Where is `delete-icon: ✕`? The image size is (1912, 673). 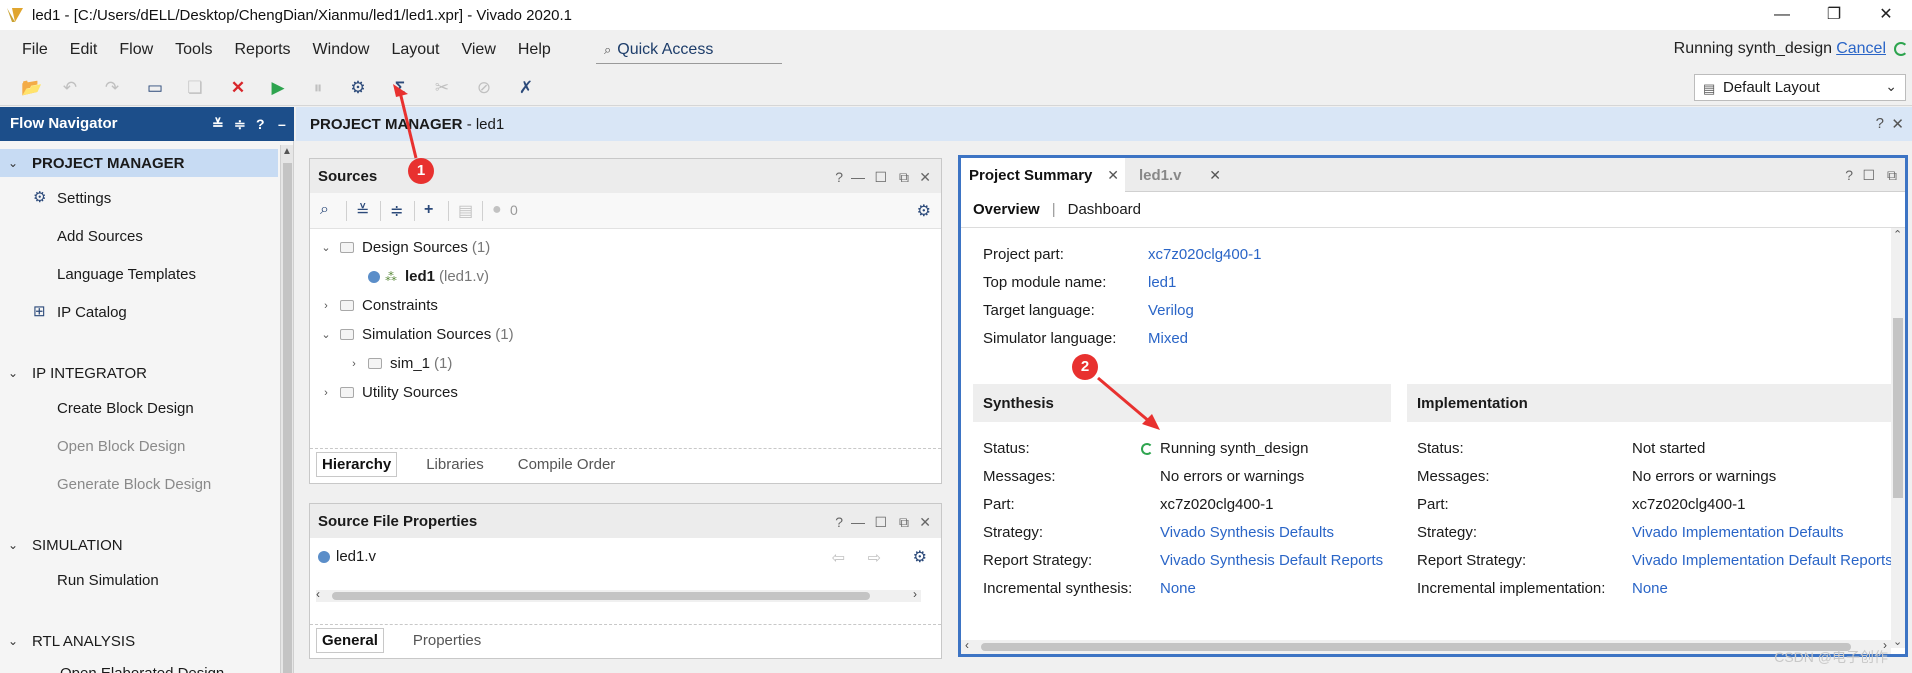
delete-icon: ✕ is located at coordinates (238, 88).